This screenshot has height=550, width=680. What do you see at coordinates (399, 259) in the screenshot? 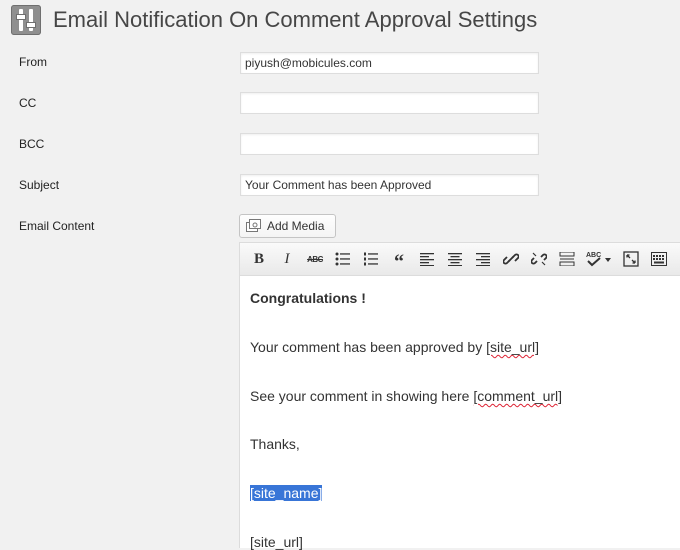
I see `blockquote-icon: “` at bounding box center [399, 259].